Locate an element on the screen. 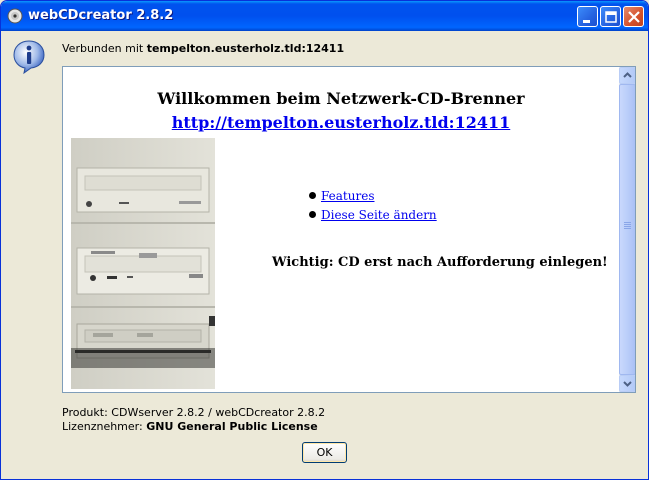 The width and height of the screenshot is (649, 480). close-icon is located at coordinates (634, 17).